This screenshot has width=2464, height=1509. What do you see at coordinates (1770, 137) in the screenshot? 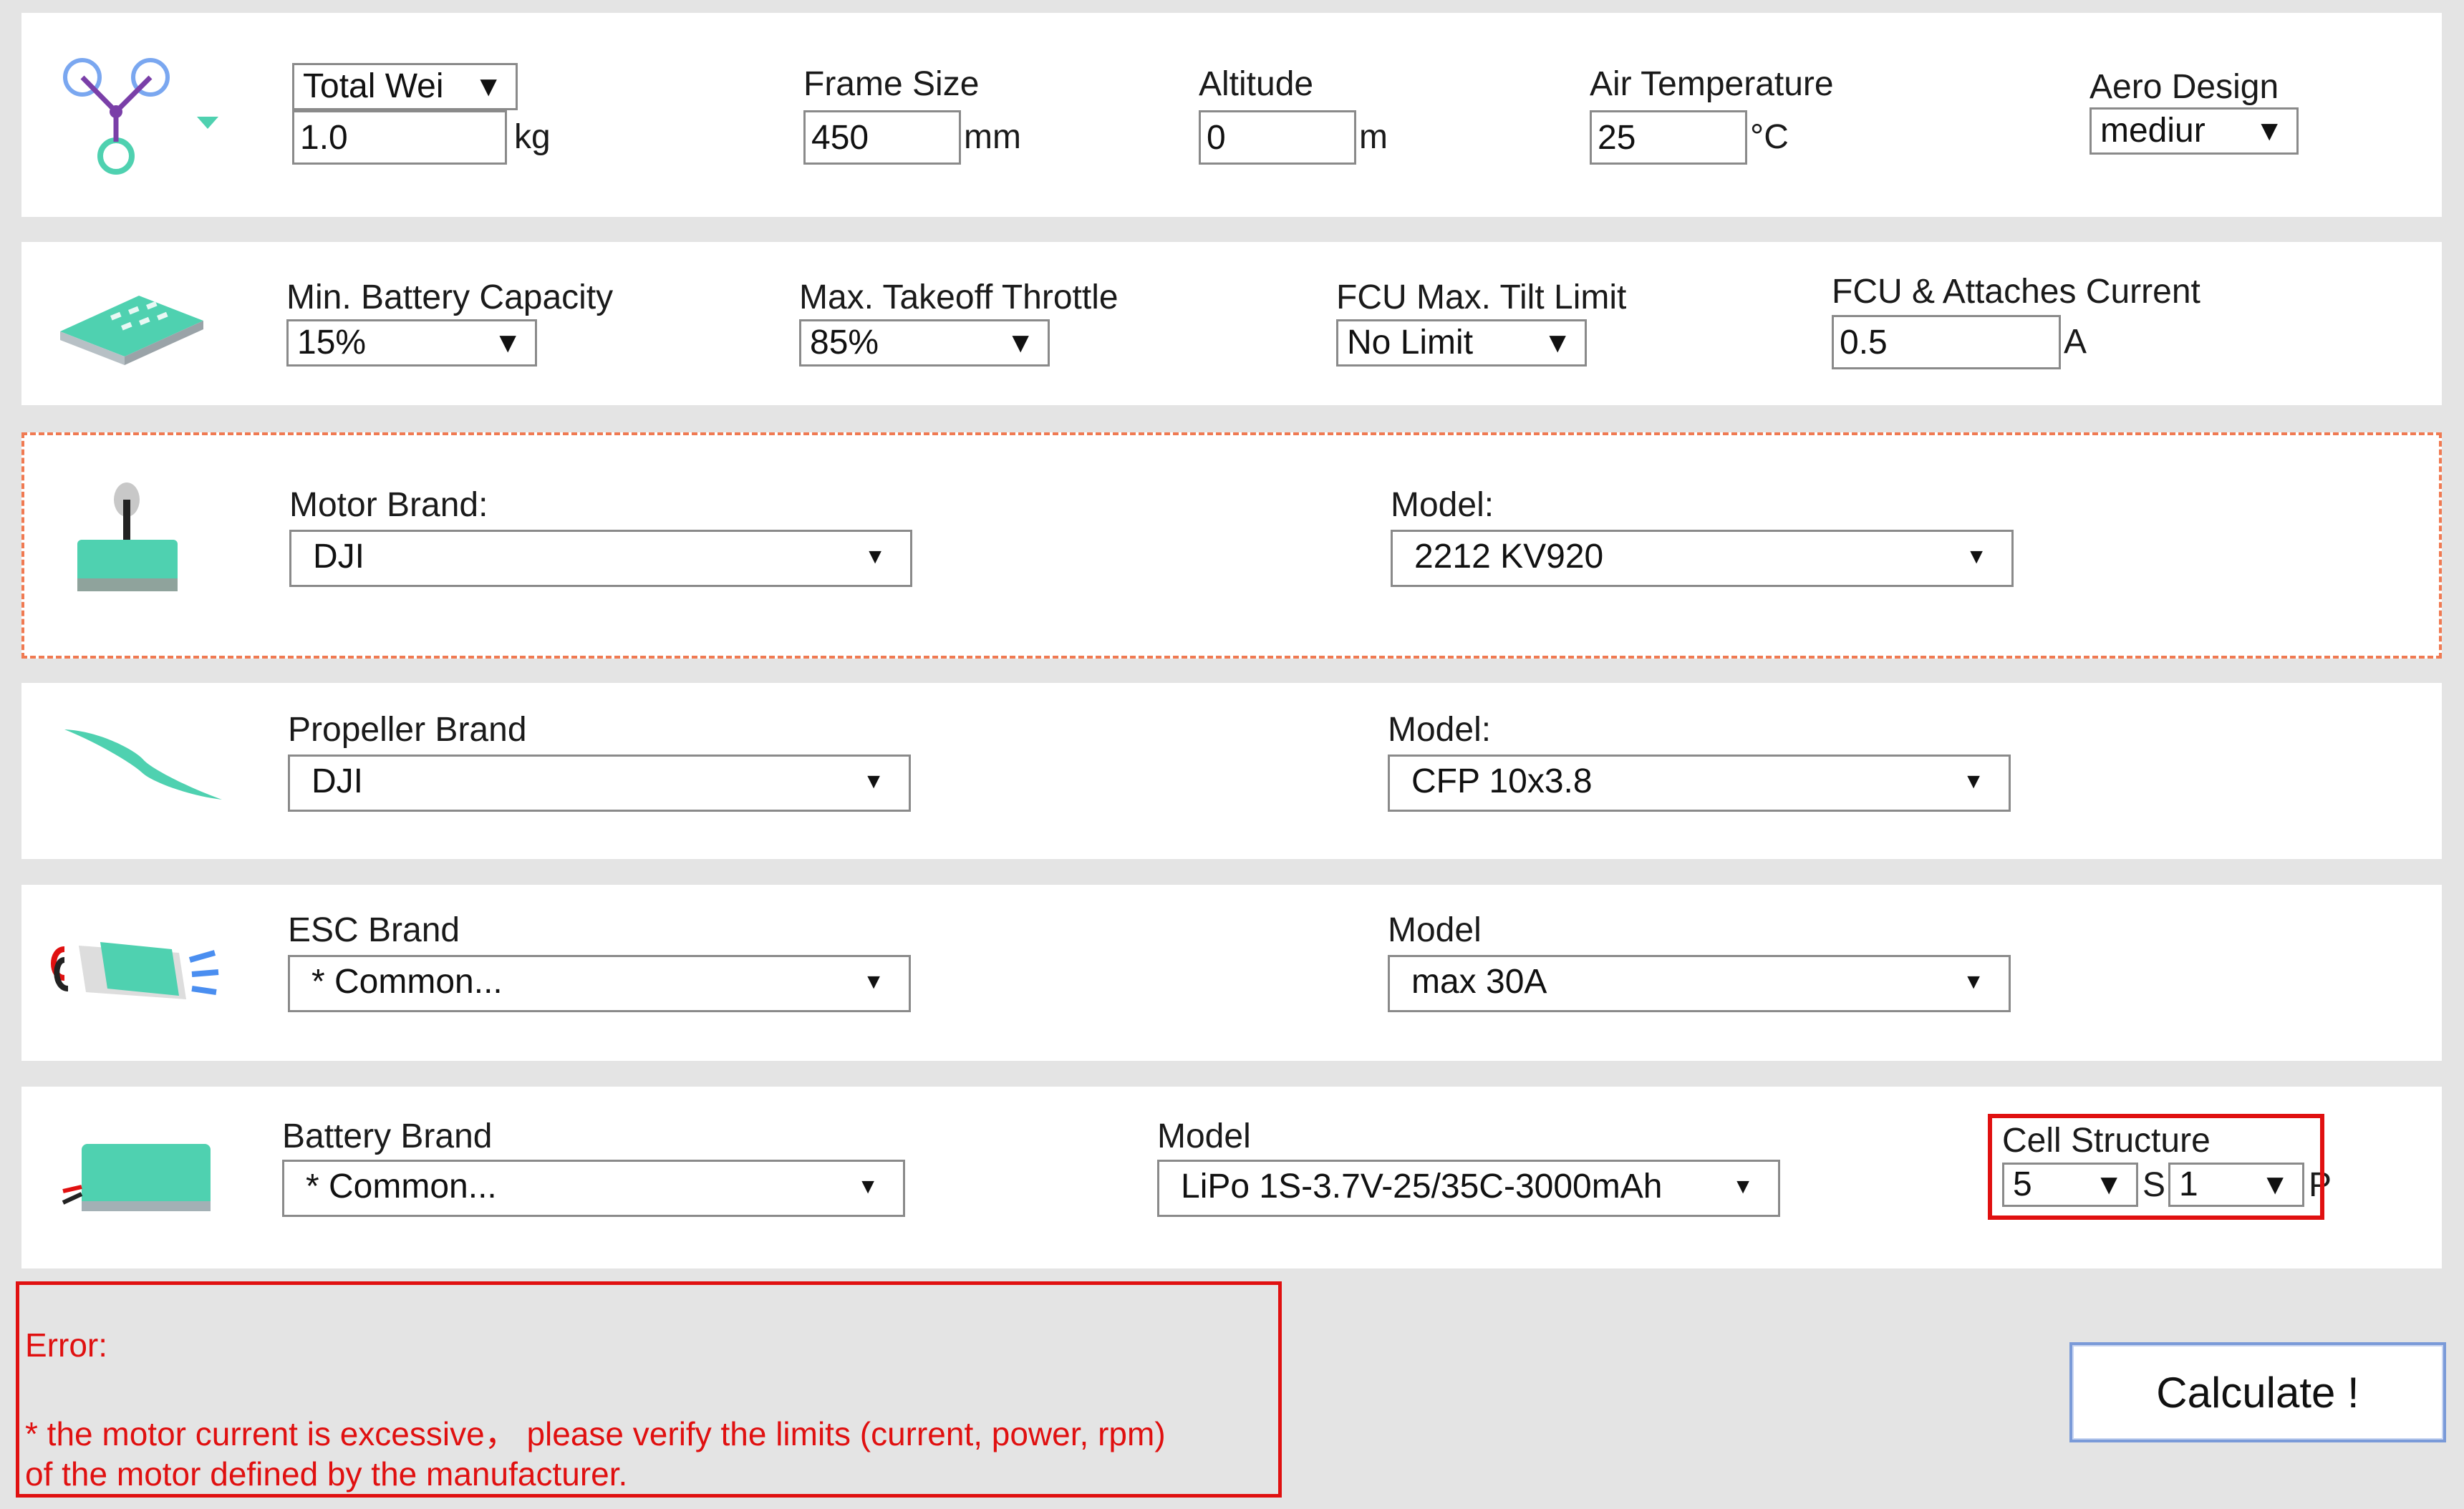
I see `air-temperature-unit: °C` at bounding box center [1770, 137].